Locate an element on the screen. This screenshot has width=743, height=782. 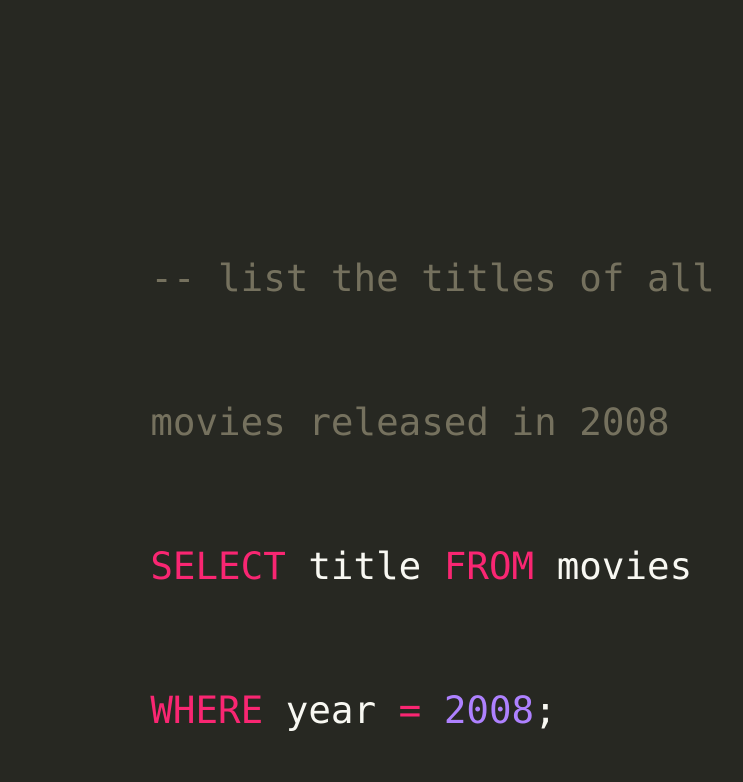
sql-comment: movies released in 2008 is located at coordinates (410, 422).